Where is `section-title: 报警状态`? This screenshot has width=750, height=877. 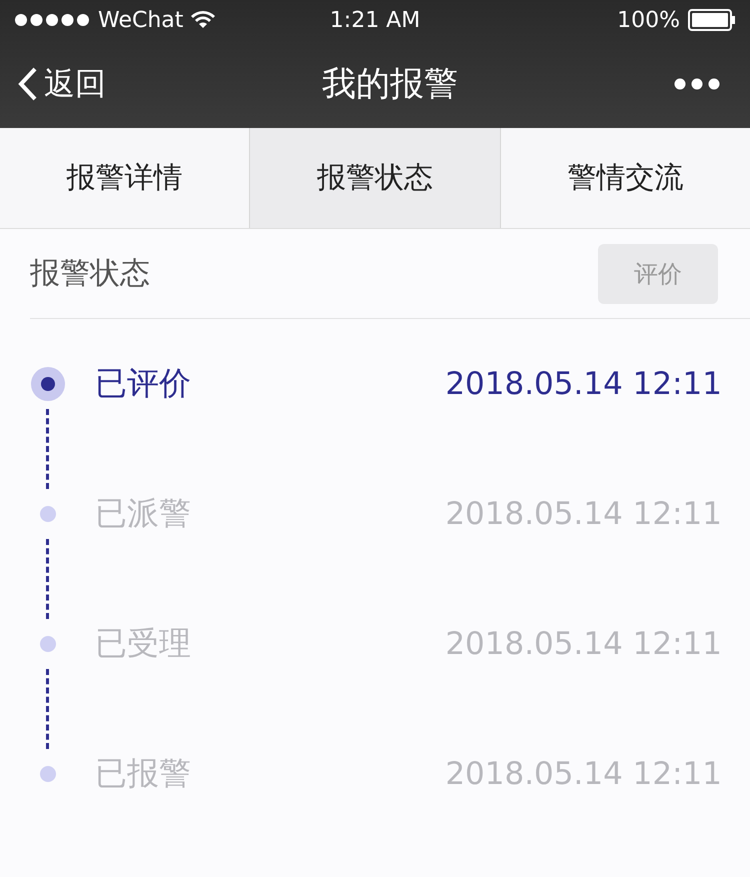 section-title: 报警状态 is located at coordinates (90, 274).